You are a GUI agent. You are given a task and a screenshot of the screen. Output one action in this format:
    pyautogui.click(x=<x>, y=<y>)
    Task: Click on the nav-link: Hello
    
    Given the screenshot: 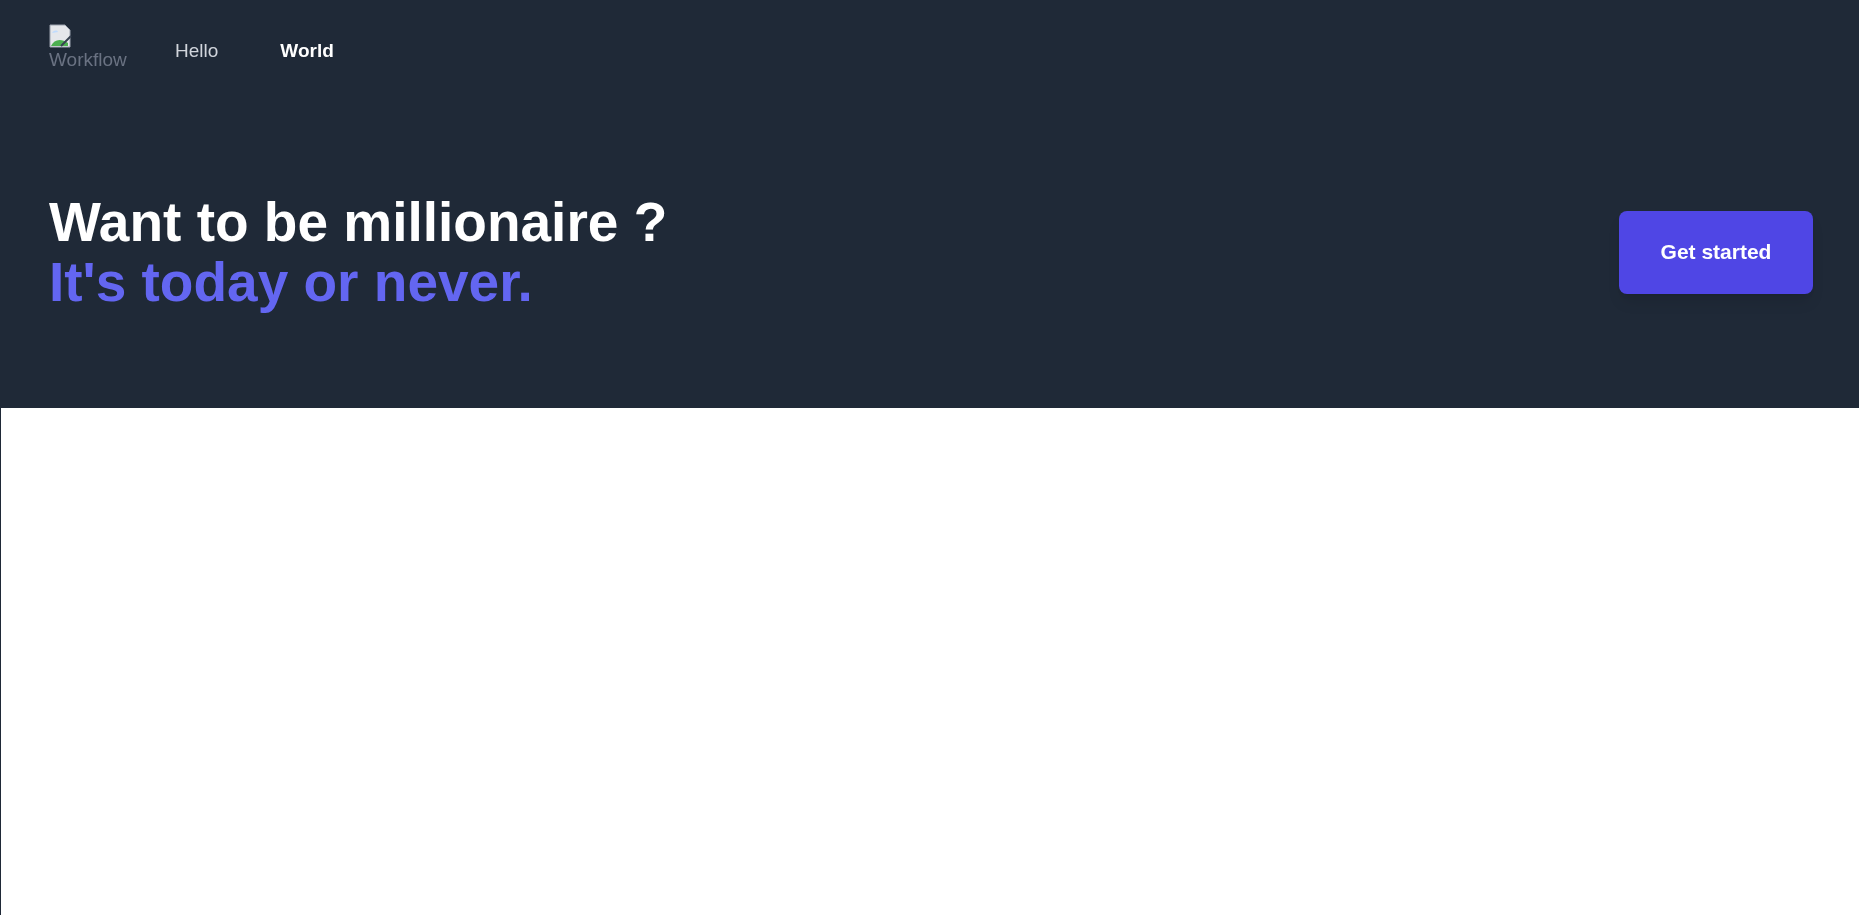 What is the action you would take?
    pyautogui.click(x=197, y=51)
    